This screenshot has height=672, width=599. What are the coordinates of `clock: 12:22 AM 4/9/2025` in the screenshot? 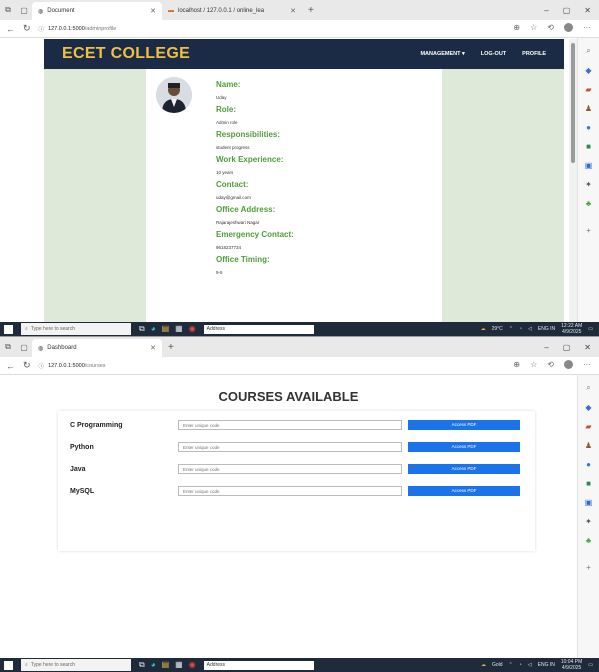 It's located at (571, 329).